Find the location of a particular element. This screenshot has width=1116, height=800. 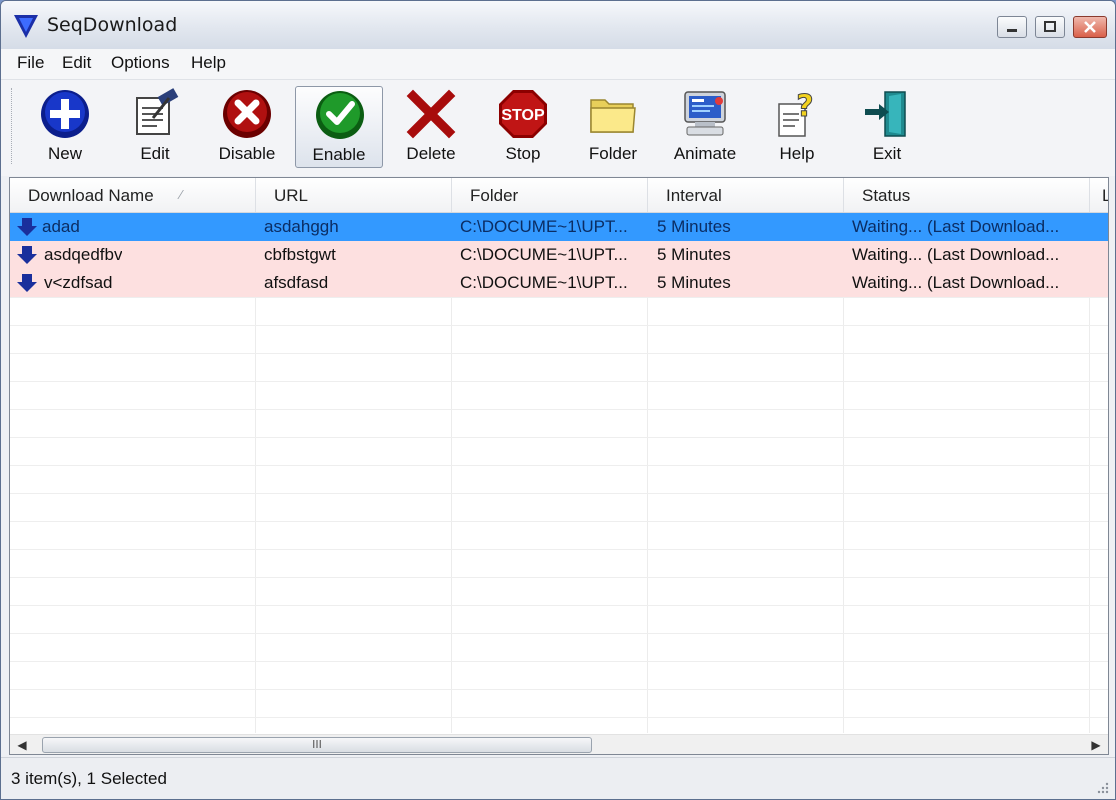

menu-file: File is located at coordinates (30, 63).